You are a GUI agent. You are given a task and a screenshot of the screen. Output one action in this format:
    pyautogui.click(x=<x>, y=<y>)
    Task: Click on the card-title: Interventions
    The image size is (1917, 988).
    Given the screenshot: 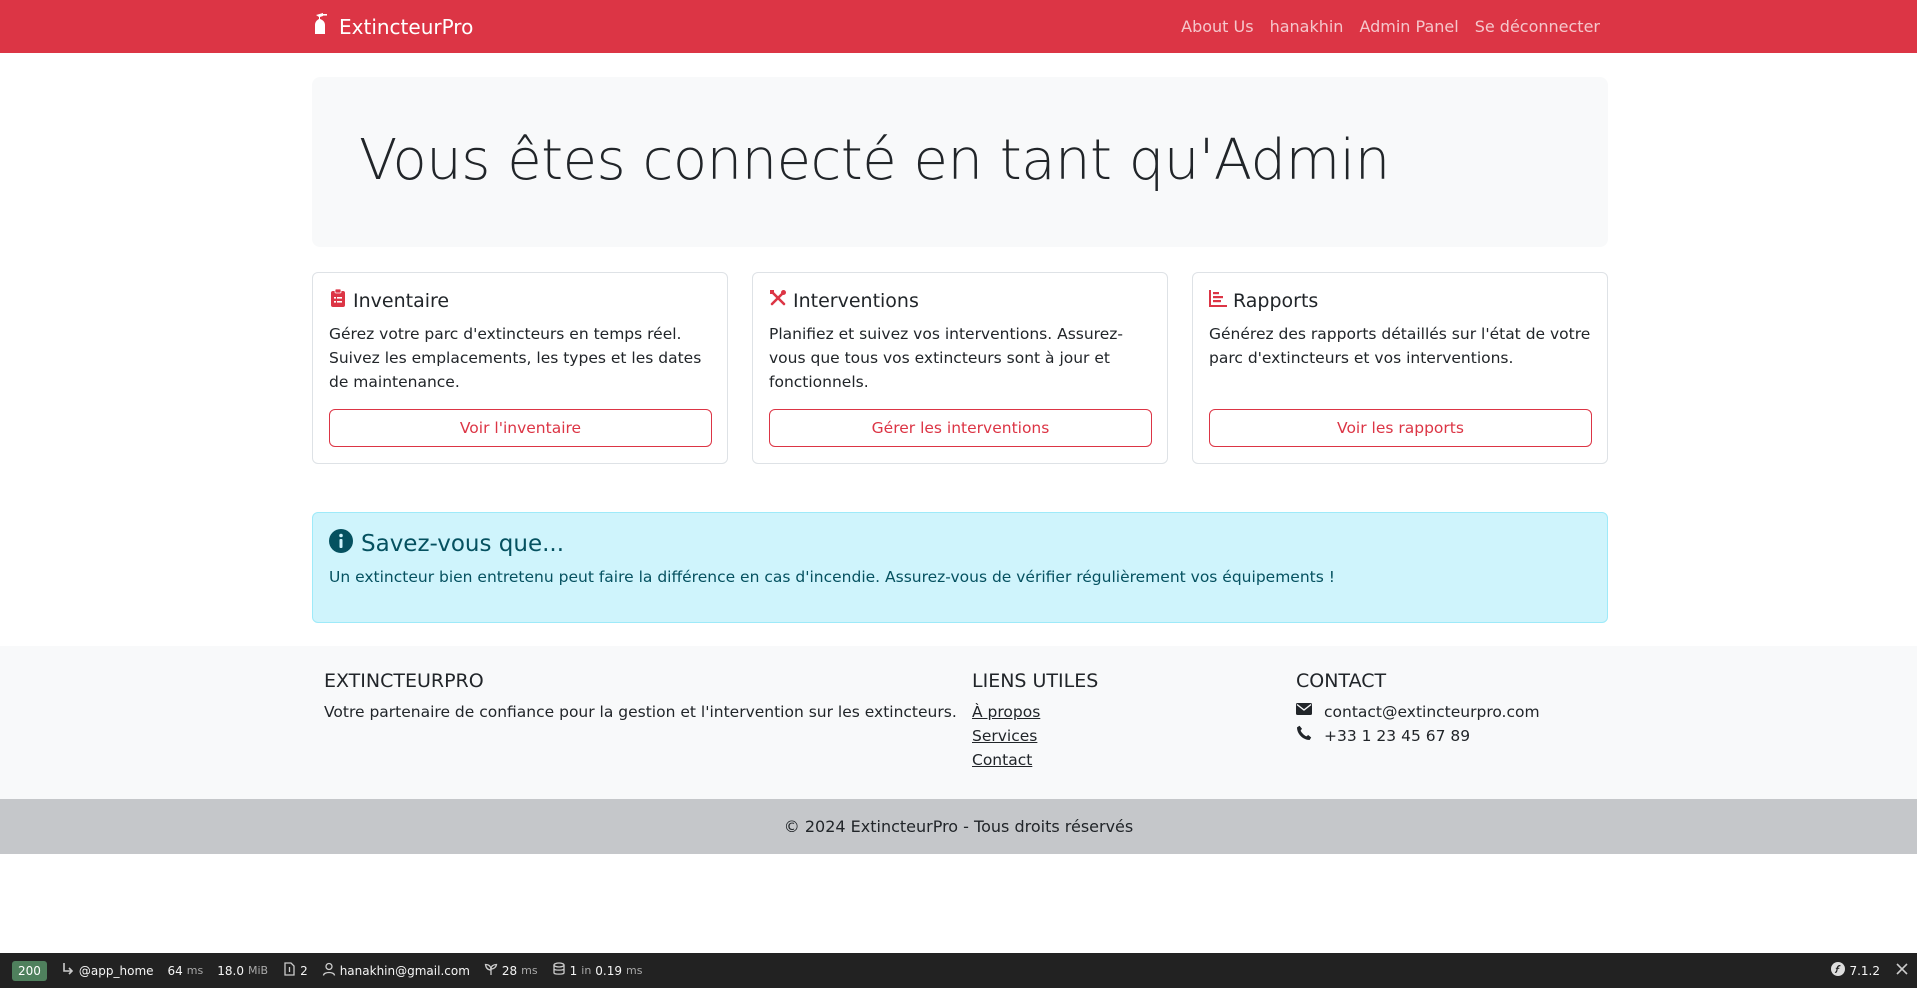 What is the action you would take?
    pyautogui.click(x=844, y=300)
    